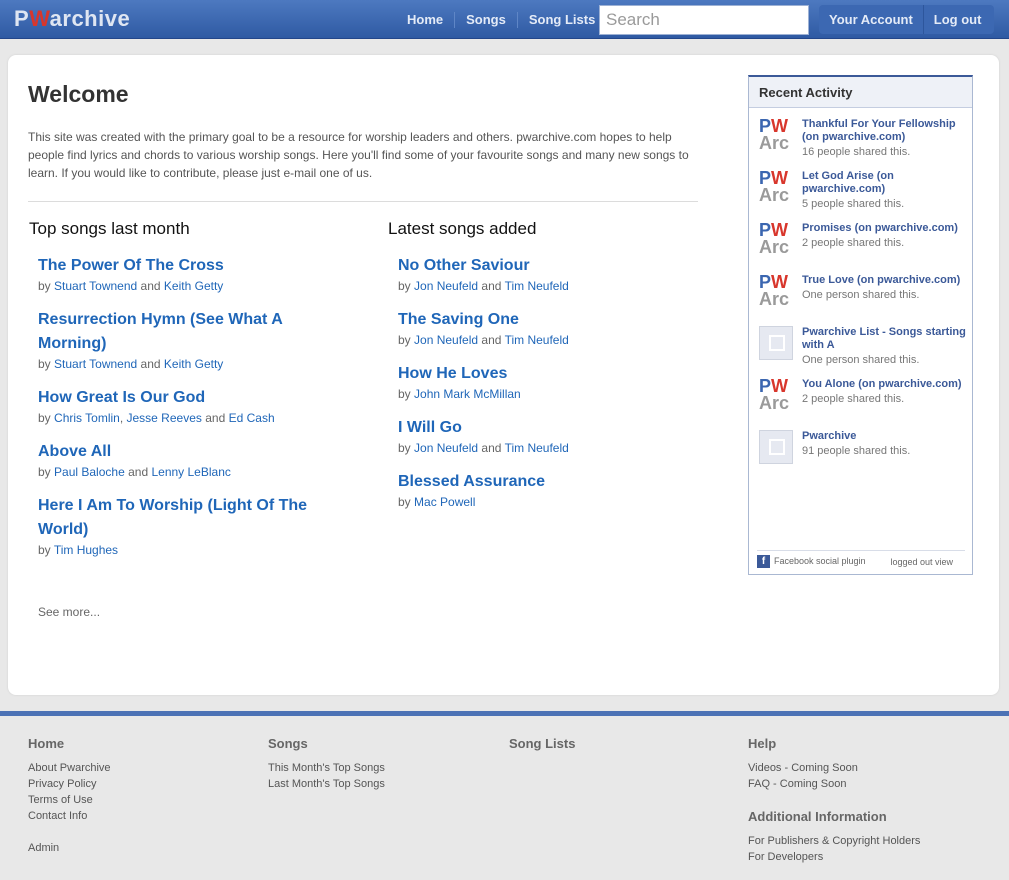  Describe the element at coordinates (884, 228) in the screenshot. I see `activity-title-link: Promises (on pwarchive.com)` at that location.